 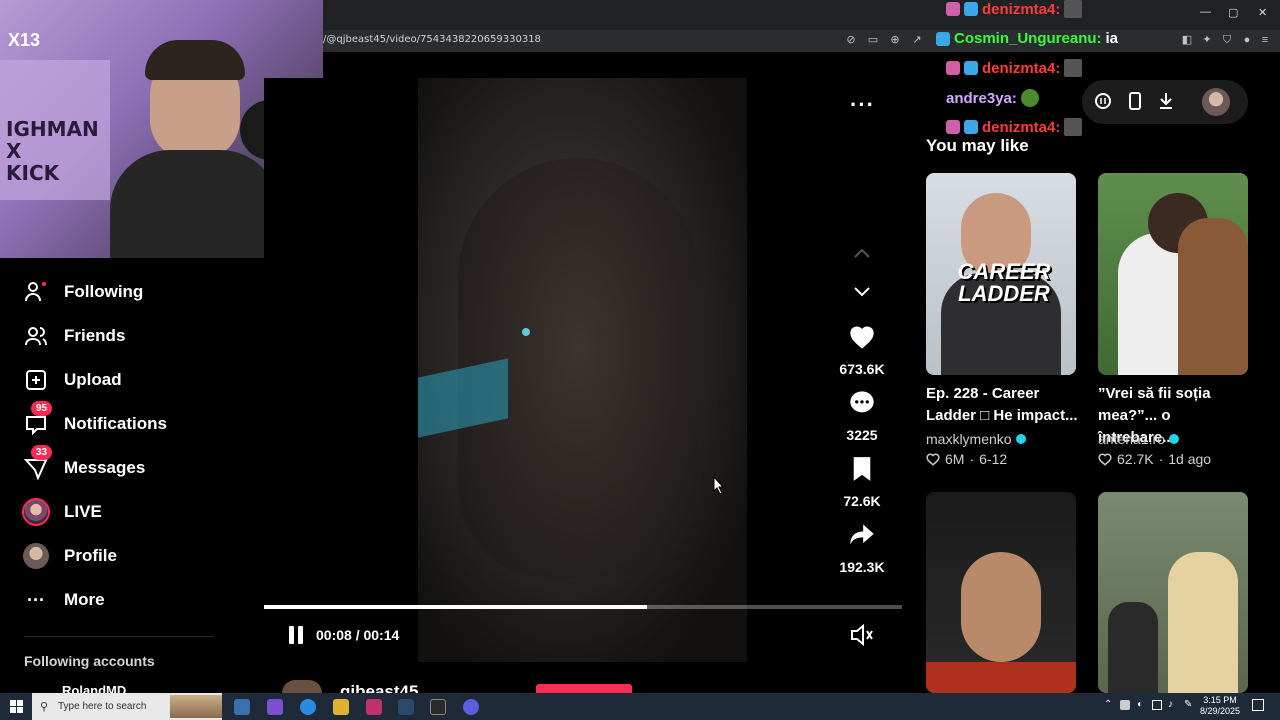 What do you see at coordinates (1216, 102) in the screenshot?
I see `user-avatar` at bounding box center [1216, 102].